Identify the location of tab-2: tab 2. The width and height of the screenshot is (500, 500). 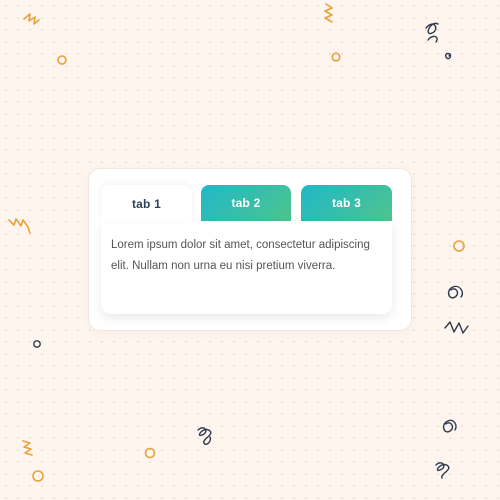
(246, 203).